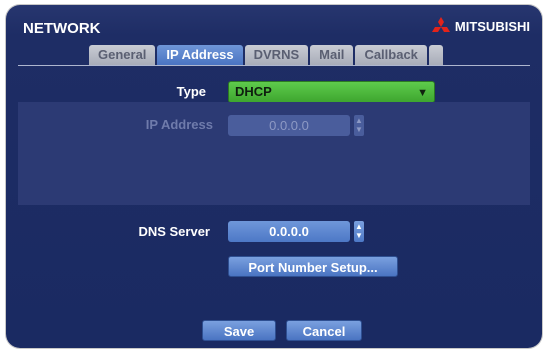  I want to click on tab-bar: General IP Address DVRNS Mail Callback, so click(266, 55).